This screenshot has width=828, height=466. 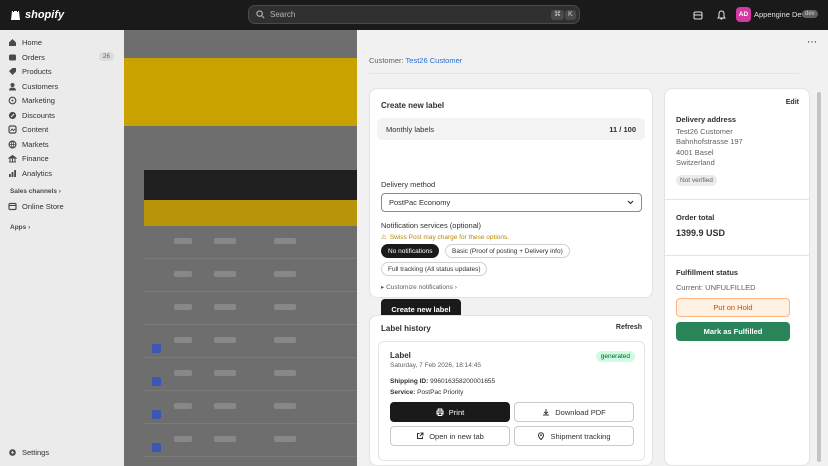 I want to click on apps-header: Apps ›, so click(x=20, y=227).